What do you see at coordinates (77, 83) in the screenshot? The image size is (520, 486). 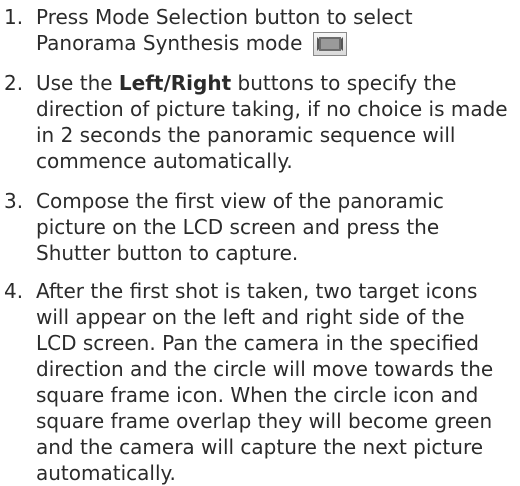 I see `step-2-prefix: Use the` at bounding box center [77, 83].